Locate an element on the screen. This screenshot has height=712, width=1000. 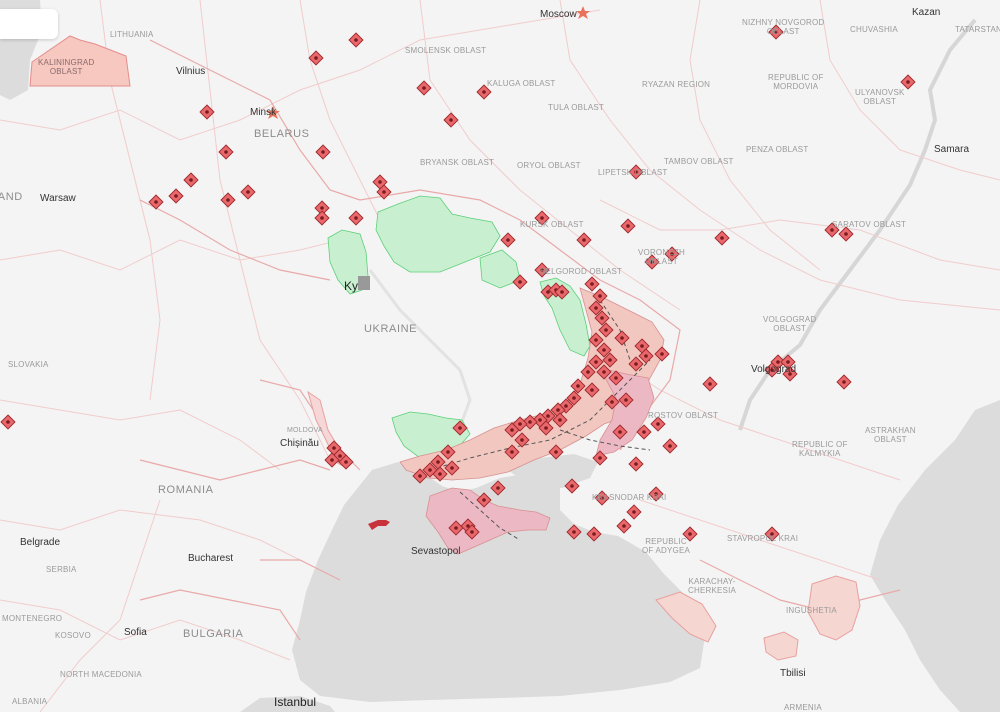
kyiv-square-icon is located at coordinates (364, 283).